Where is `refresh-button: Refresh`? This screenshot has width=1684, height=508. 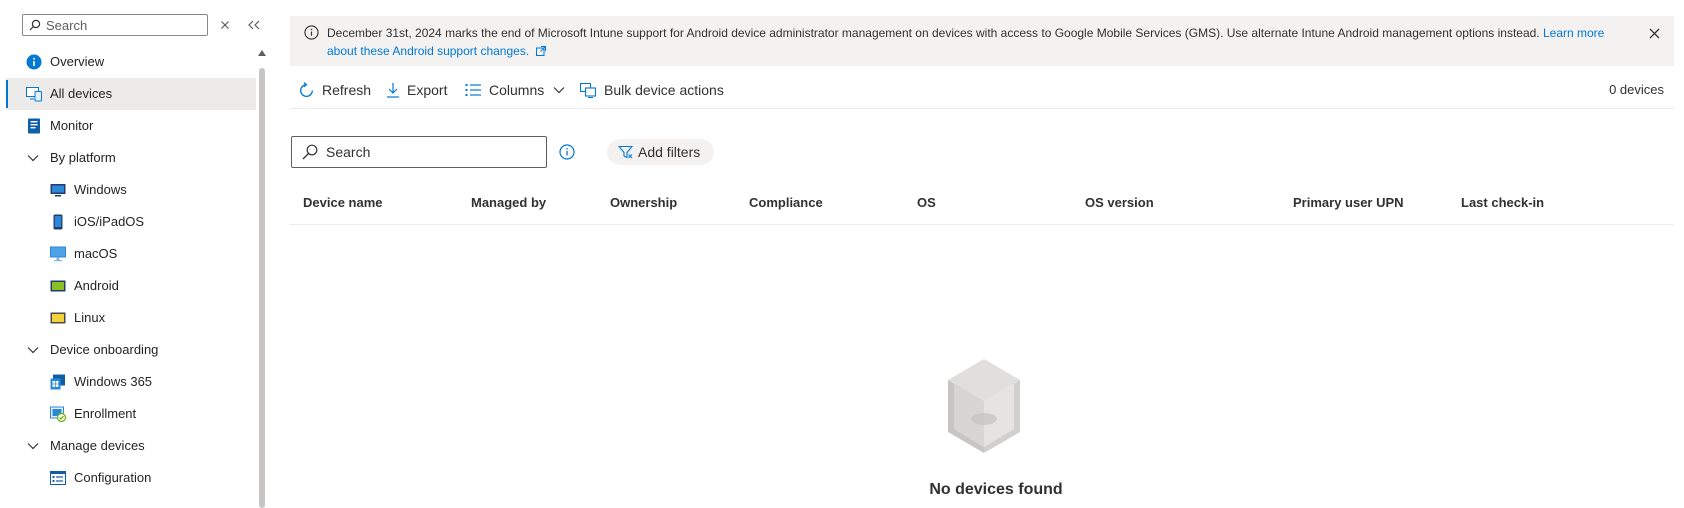 refresh-button: Refresh is located at coordinates (334, 90).